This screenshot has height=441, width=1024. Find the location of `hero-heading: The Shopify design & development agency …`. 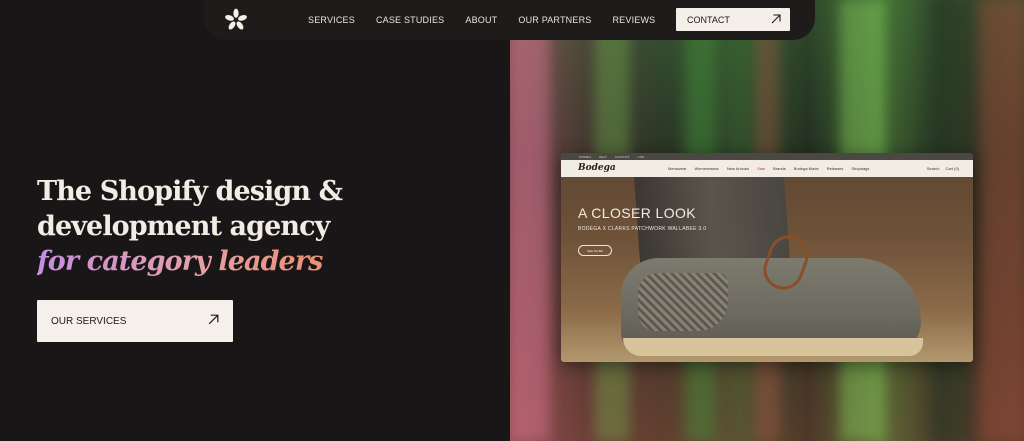

hero-heading: The Shopify design & development agency … is located at coordinates (197, 226).